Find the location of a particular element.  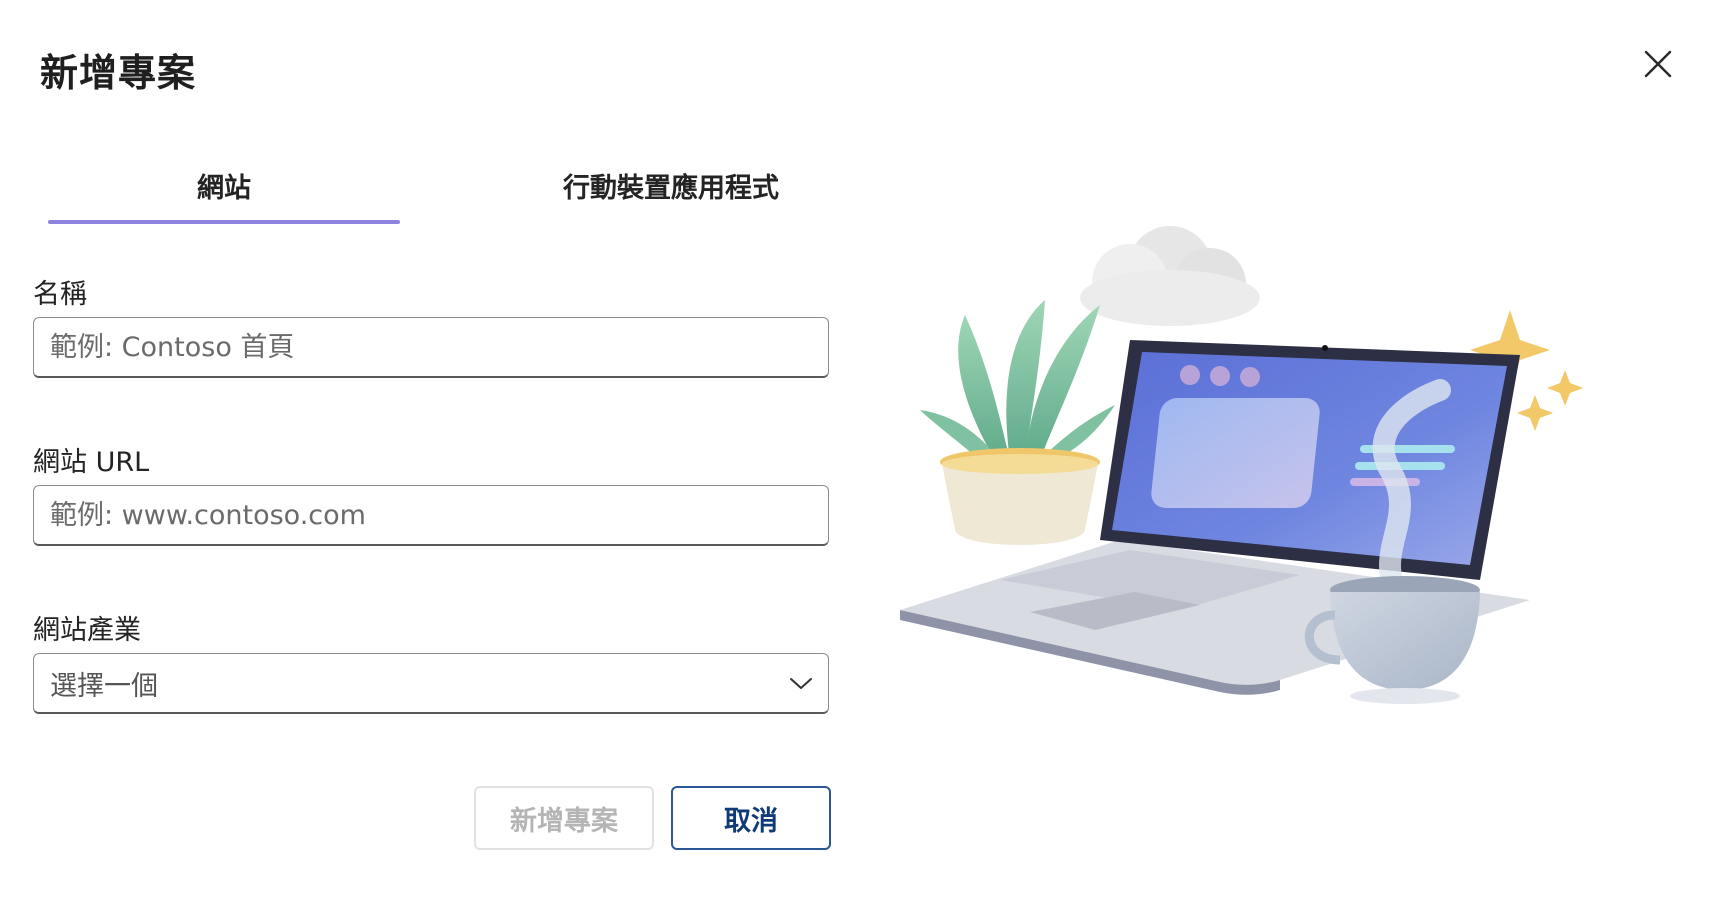

name-input is located at coordinates (431, 347).